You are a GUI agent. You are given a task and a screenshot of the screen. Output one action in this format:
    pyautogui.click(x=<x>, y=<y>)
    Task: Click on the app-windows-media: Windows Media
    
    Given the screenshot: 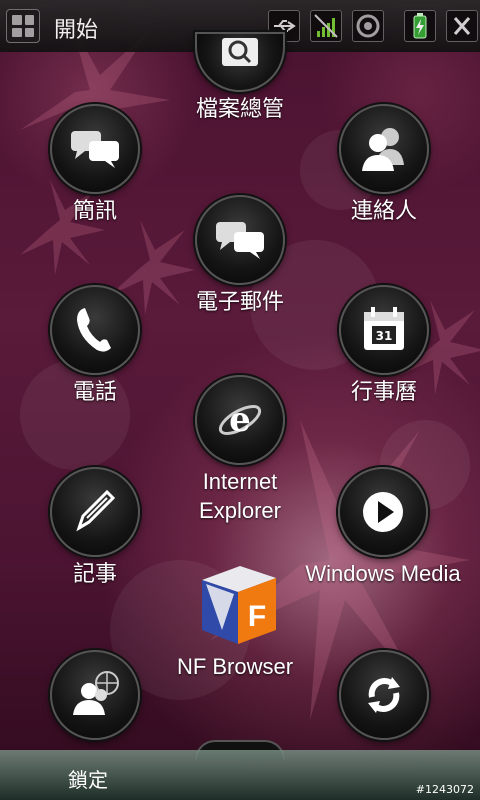 What is the action you would take?
    pyautogui.click(x=383, y=527)
    